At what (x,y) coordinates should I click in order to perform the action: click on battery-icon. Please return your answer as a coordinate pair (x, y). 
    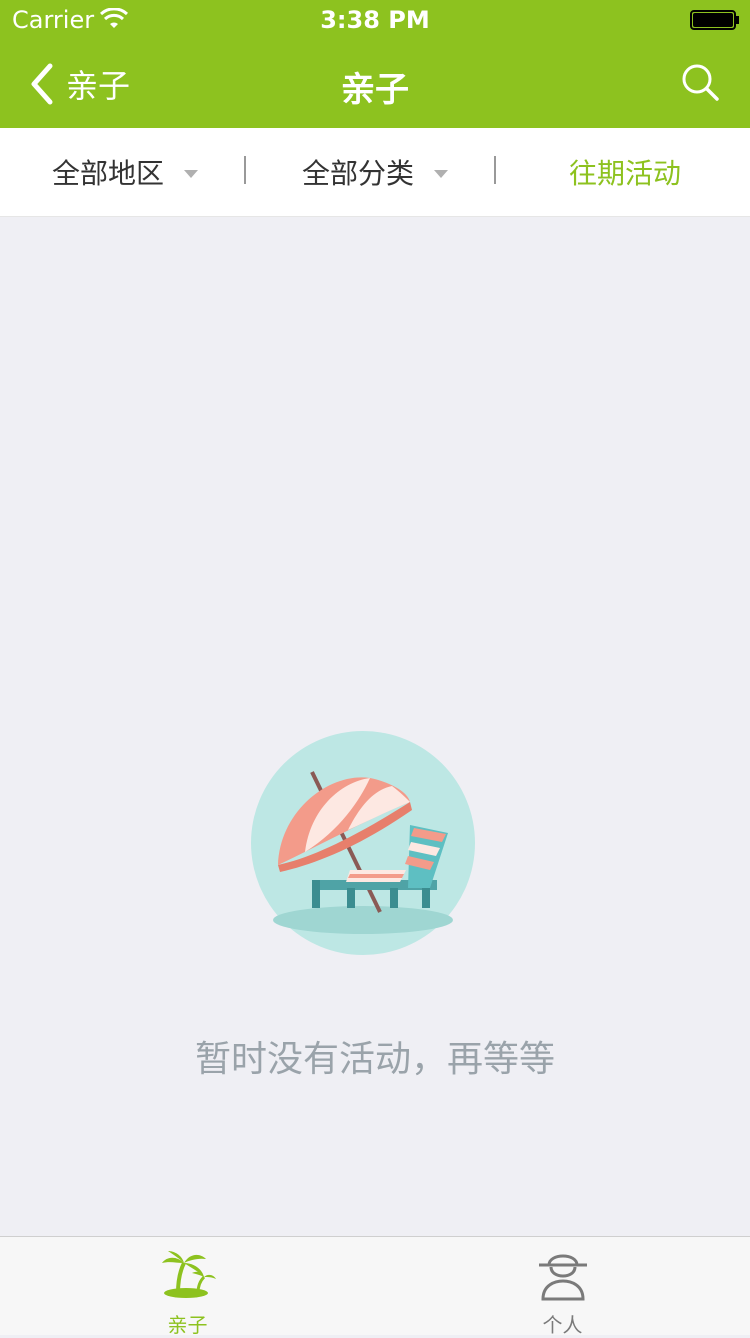
    Looking at the image, I should click on (714, 20).